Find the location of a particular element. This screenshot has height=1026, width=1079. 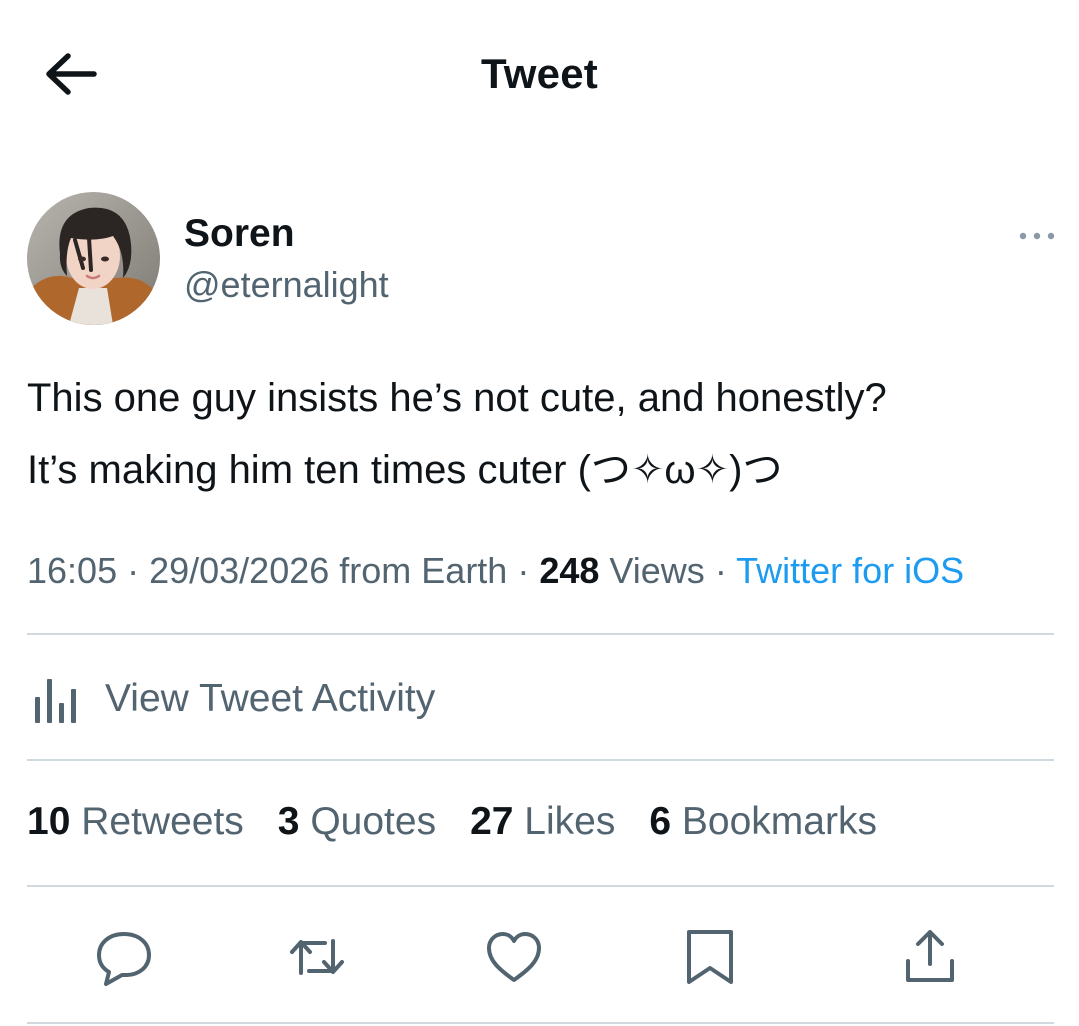

views-count: 248 is located at coordinates (569, 570).